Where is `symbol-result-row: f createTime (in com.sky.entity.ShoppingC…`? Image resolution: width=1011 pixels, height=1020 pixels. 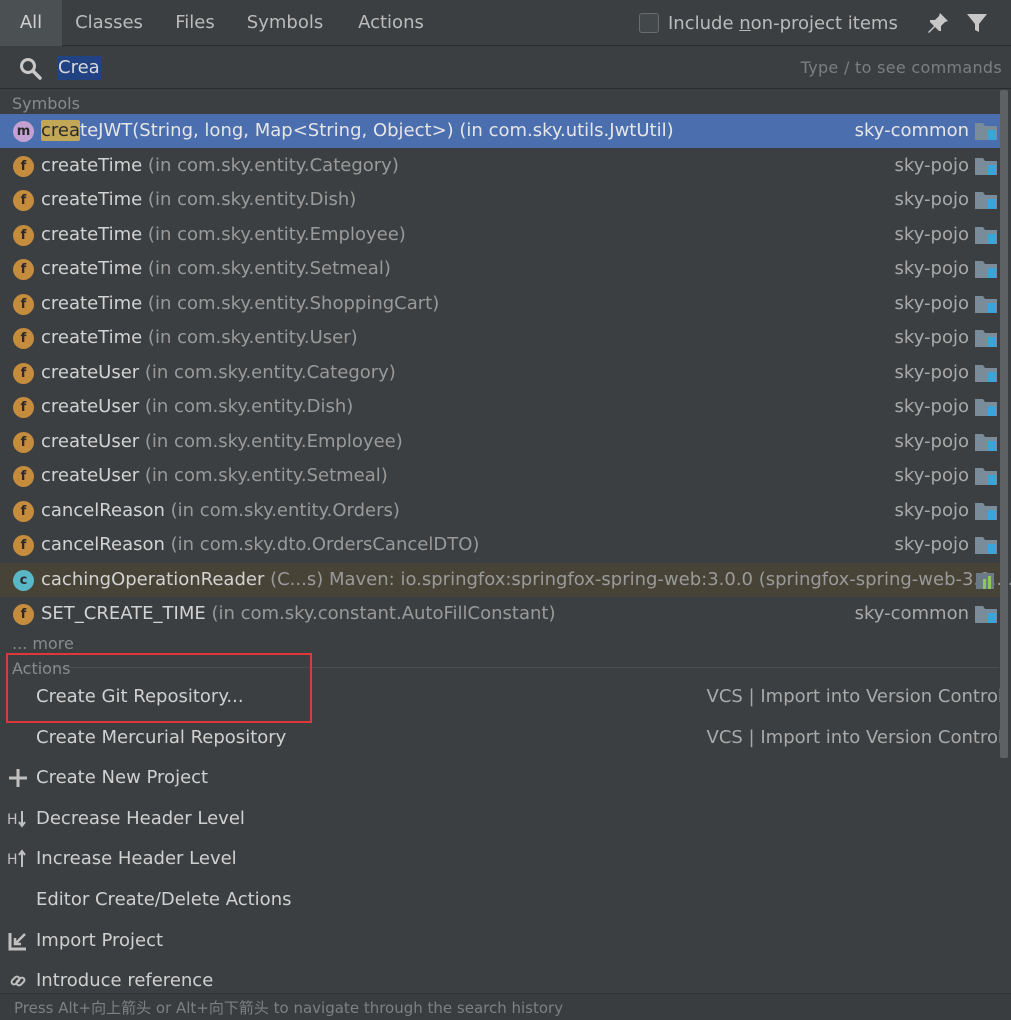
symbol-result-row: f createTime (in com.sky.entity.ShoppingC… is located at coordinates (500, 304).